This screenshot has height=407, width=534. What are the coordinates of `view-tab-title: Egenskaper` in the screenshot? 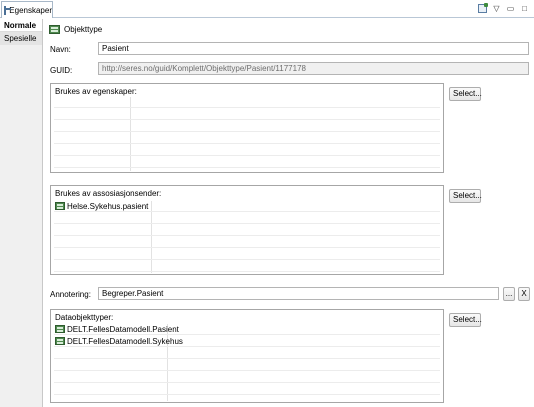 It's located at (30, 10).